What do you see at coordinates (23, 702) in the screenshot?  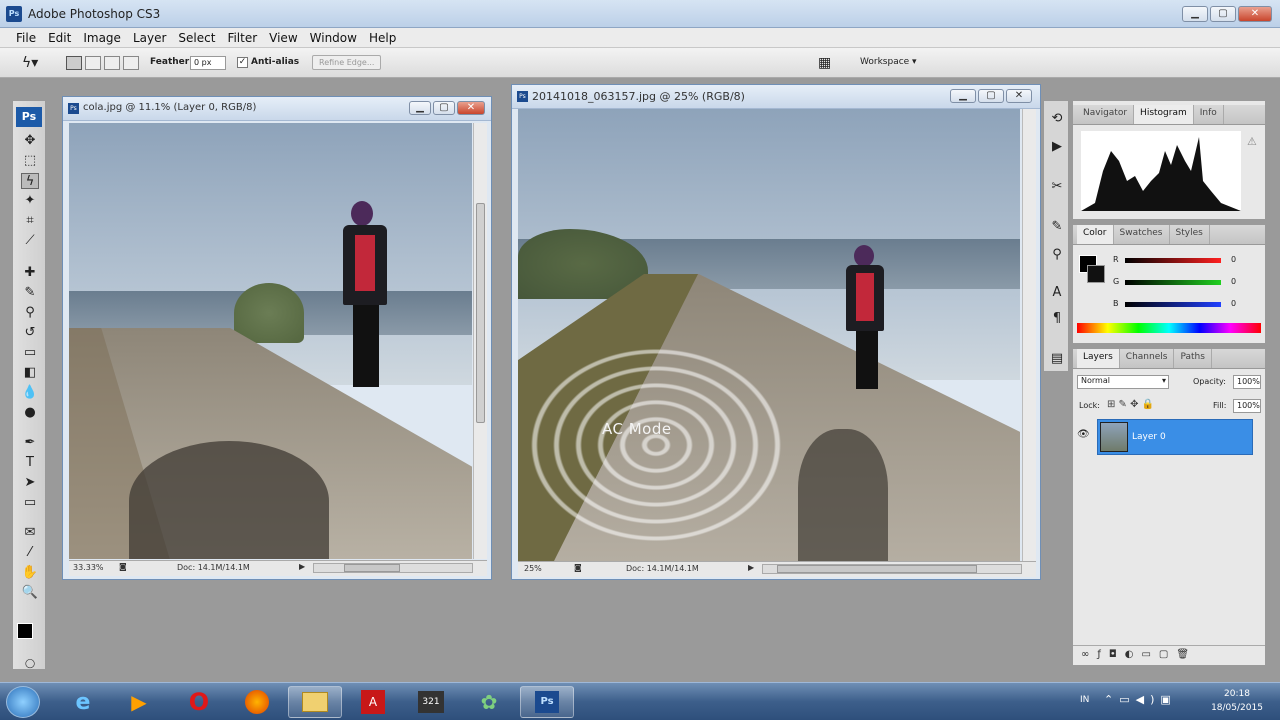 I see `start-orb-icon` at bounding box center [23, 702].